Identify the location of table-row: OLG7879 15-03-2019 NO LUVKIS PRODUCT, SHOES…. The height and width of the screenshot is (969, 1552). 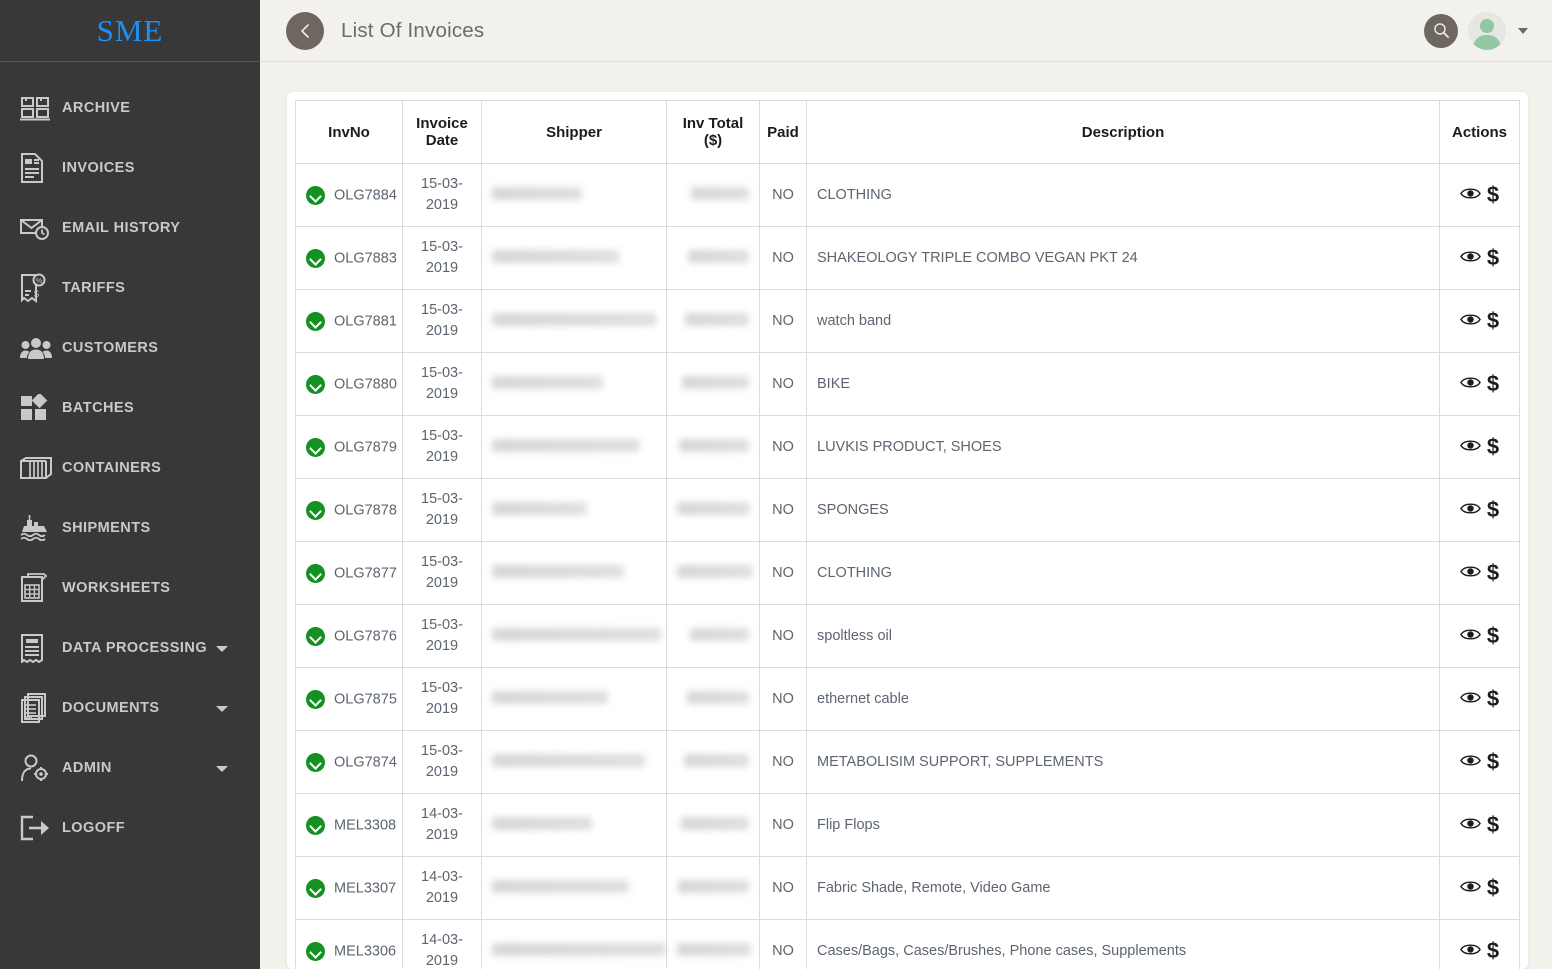
(907, 447).